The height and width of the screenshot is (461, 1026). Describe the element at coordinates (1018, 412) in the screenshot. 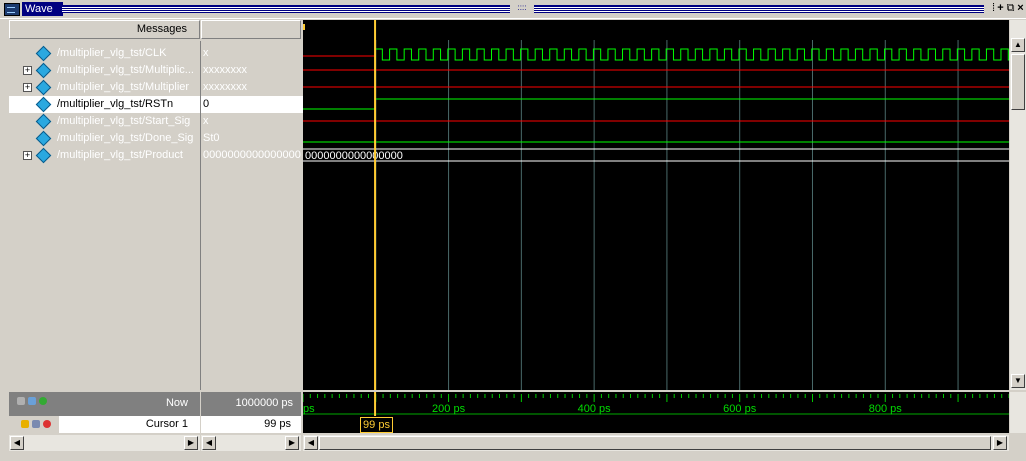

I see `scroll-corner` at that location.